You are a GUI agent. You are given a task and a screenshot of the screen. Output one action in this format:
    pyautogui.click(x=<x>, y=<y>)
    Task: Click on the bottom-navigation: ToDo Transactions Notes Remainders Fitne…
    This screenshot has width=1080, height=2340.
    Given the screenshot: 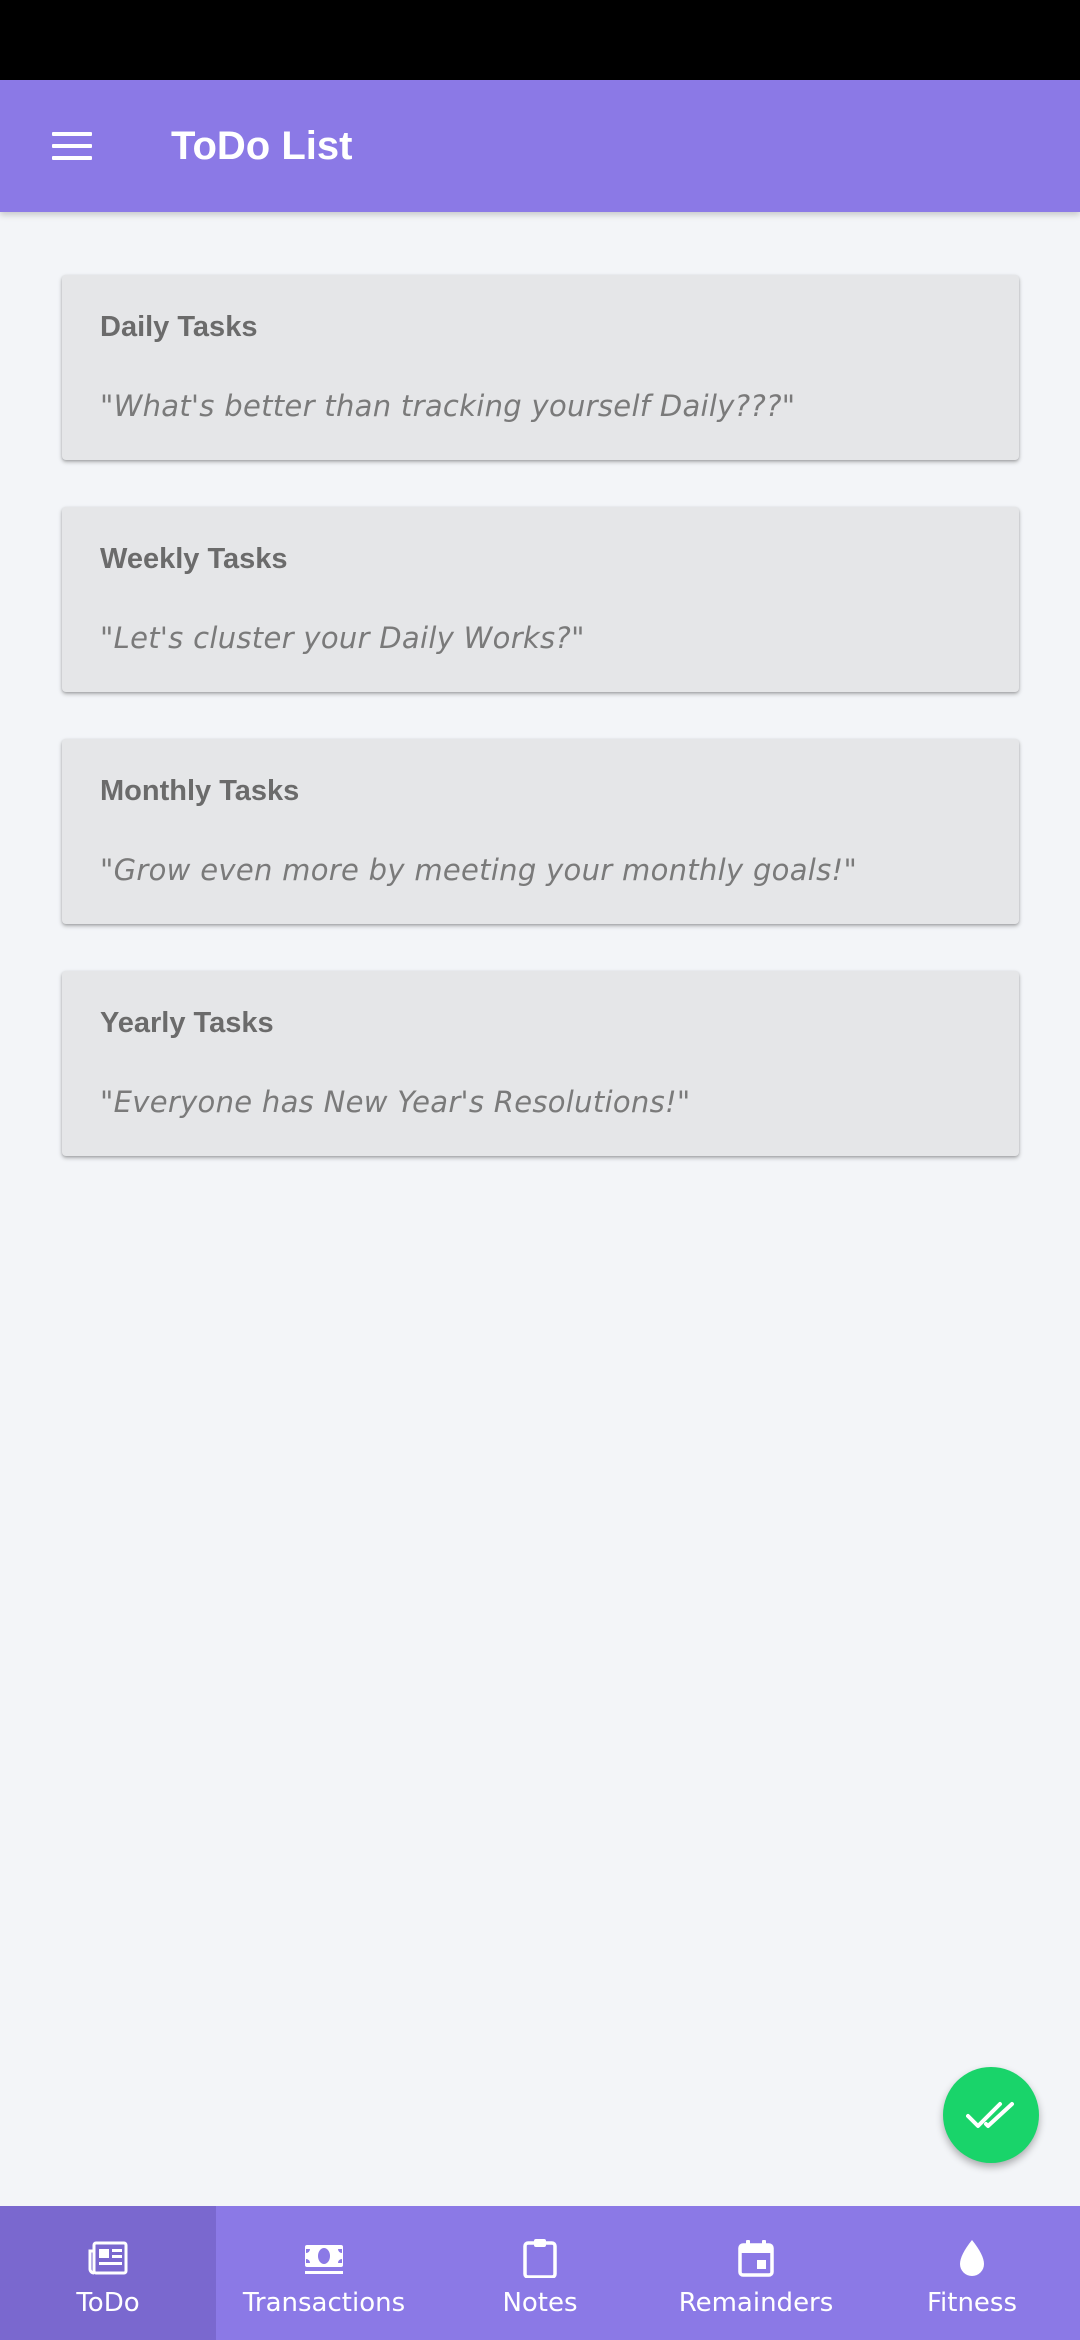 What is the action you would take?
    pyautogui.click(x=540, y=2273)
    